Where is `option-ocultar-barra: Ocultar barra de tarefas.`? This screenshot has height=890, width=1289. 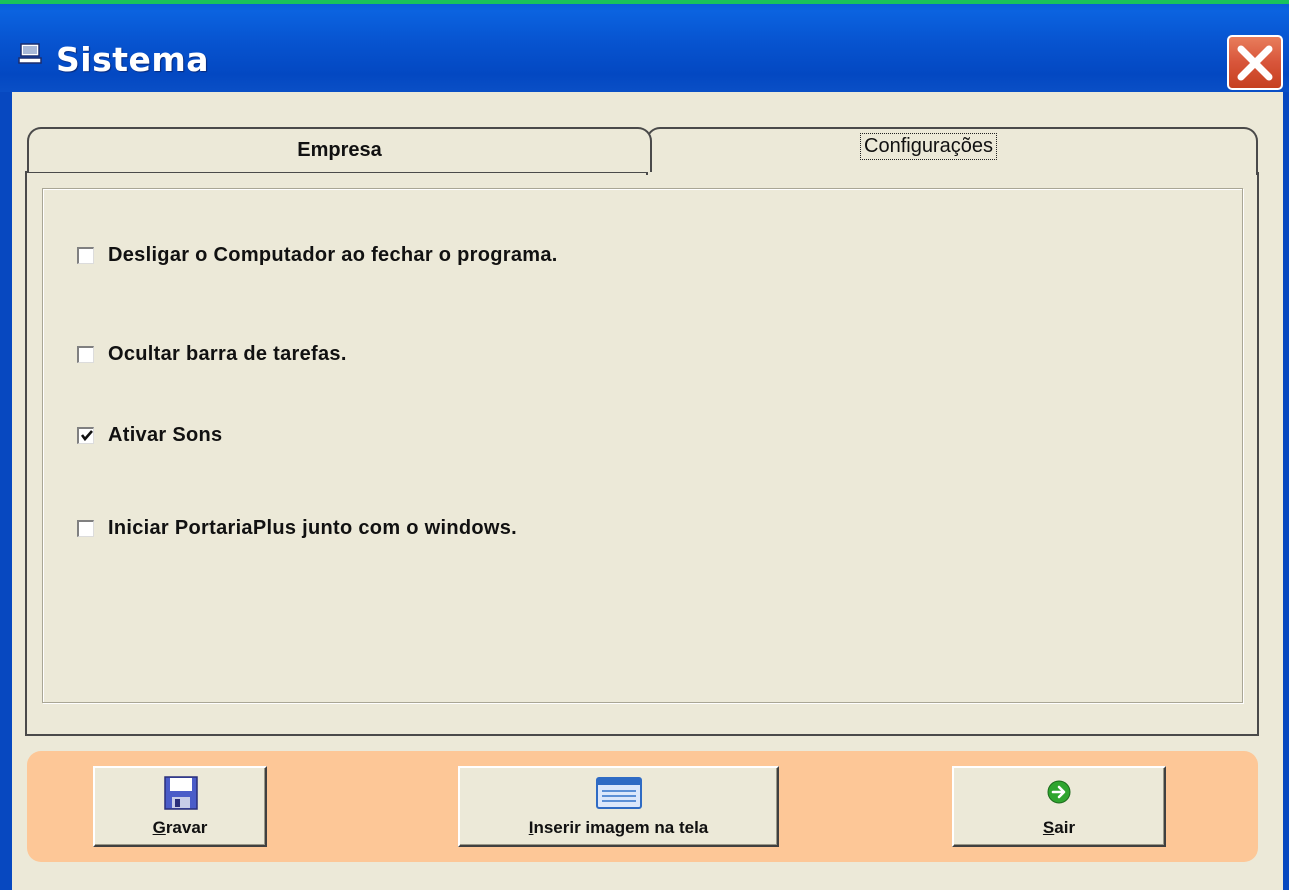 option-ocultar-barra: Ocultar barra de tarefas. is located at coordinates (212, 354).